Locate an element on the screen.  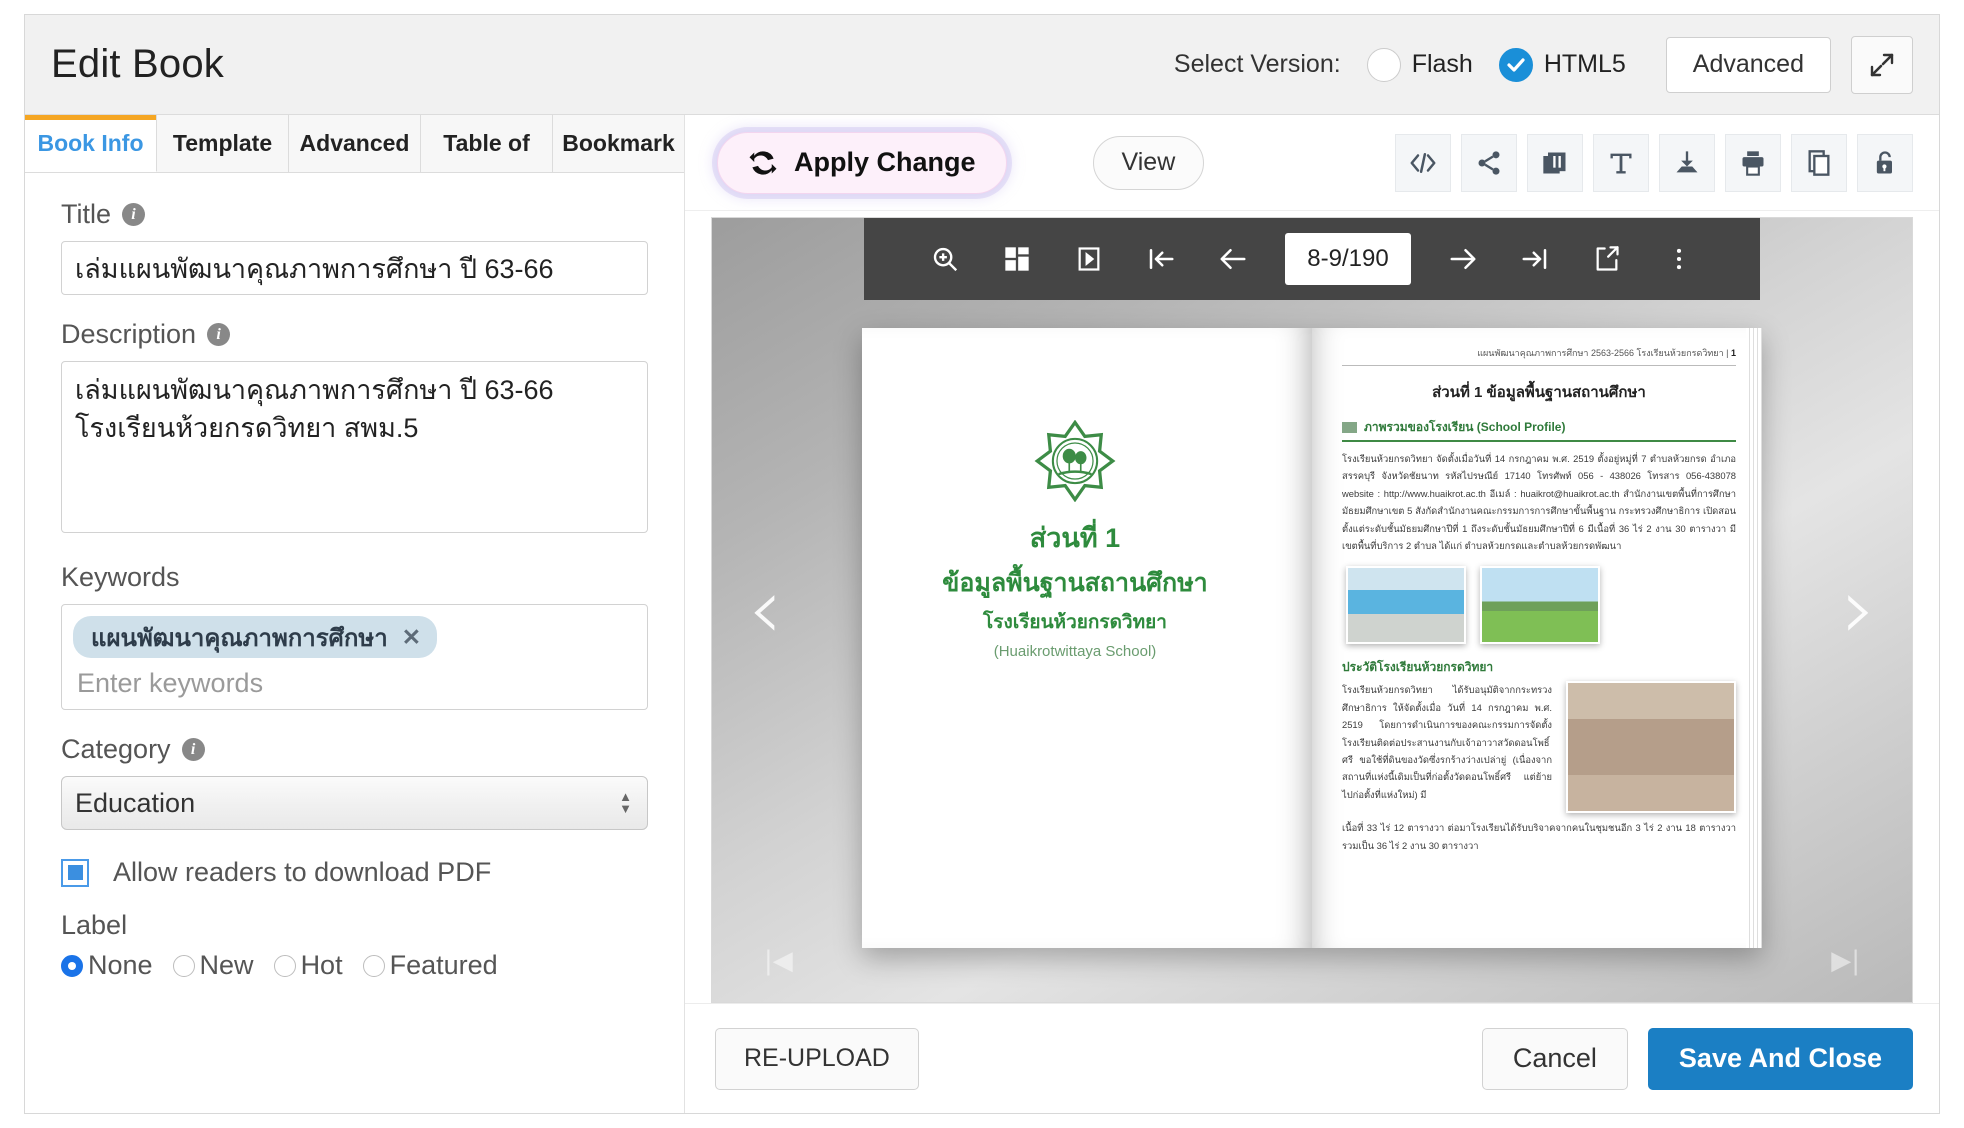
keyword-tag: แผนพัฒนาคุณภาพการศึกษา ✕ is located at coordinates (255, 637).